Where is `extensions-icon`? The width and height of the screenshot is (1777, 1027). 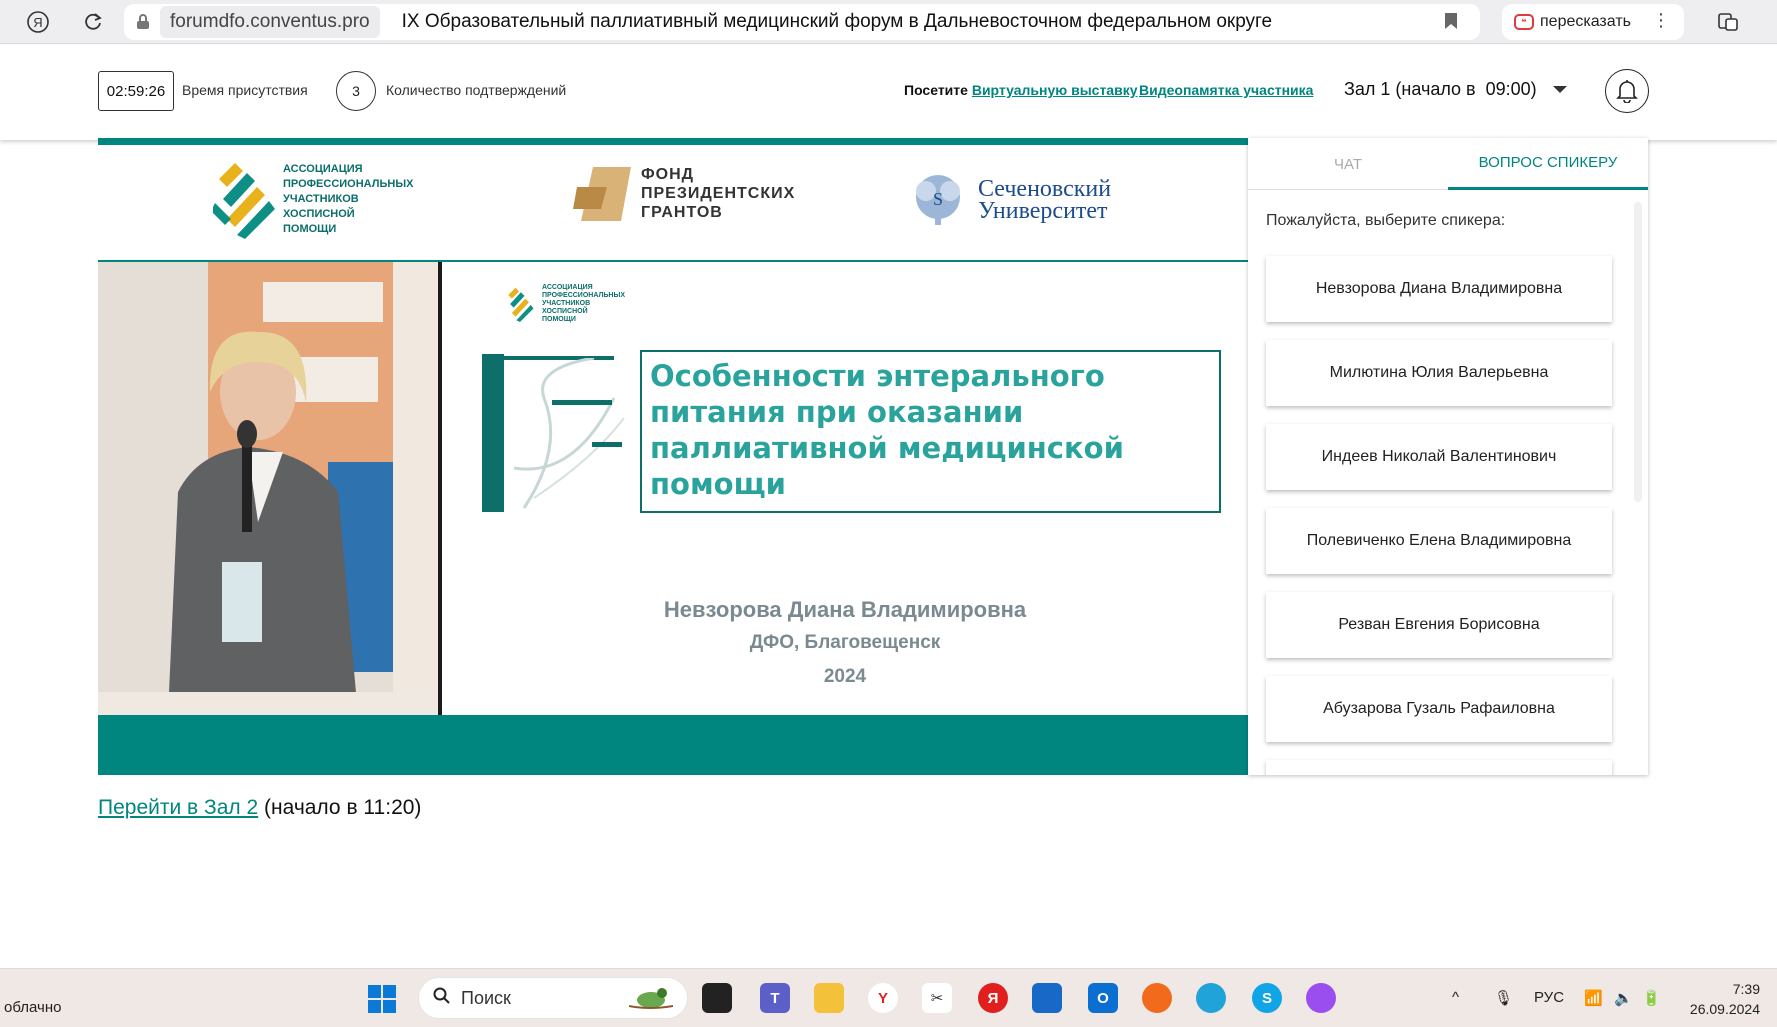
extensions-icon is located at coordinates (1728, 22).